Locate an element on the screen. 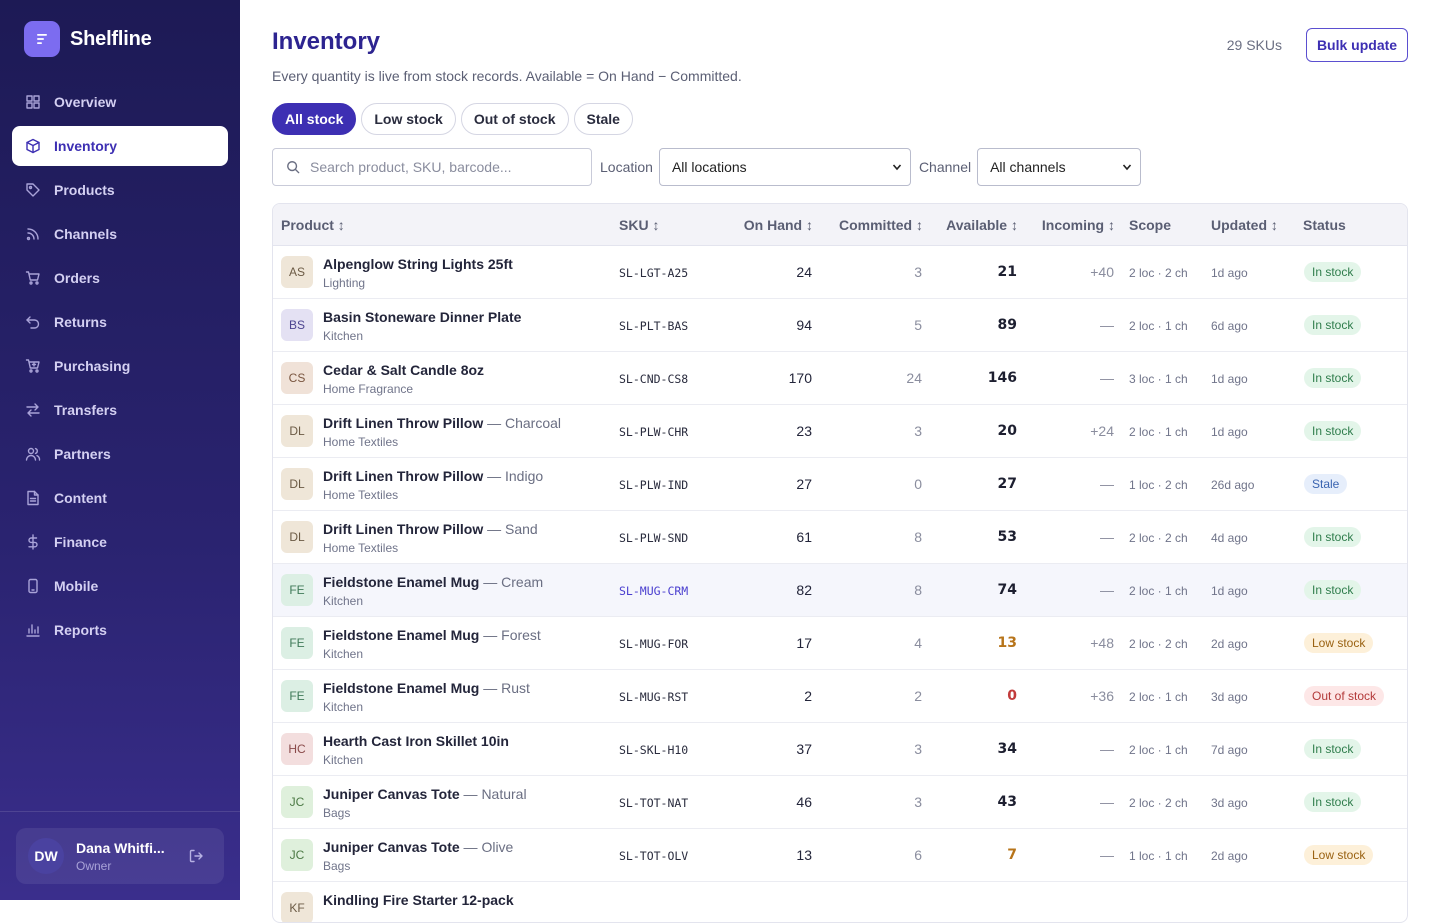 The width and height of the screenshot is (1440, 923). product-name: Cedar & Salt Candle 8oz is located at coordinates (403, 370).